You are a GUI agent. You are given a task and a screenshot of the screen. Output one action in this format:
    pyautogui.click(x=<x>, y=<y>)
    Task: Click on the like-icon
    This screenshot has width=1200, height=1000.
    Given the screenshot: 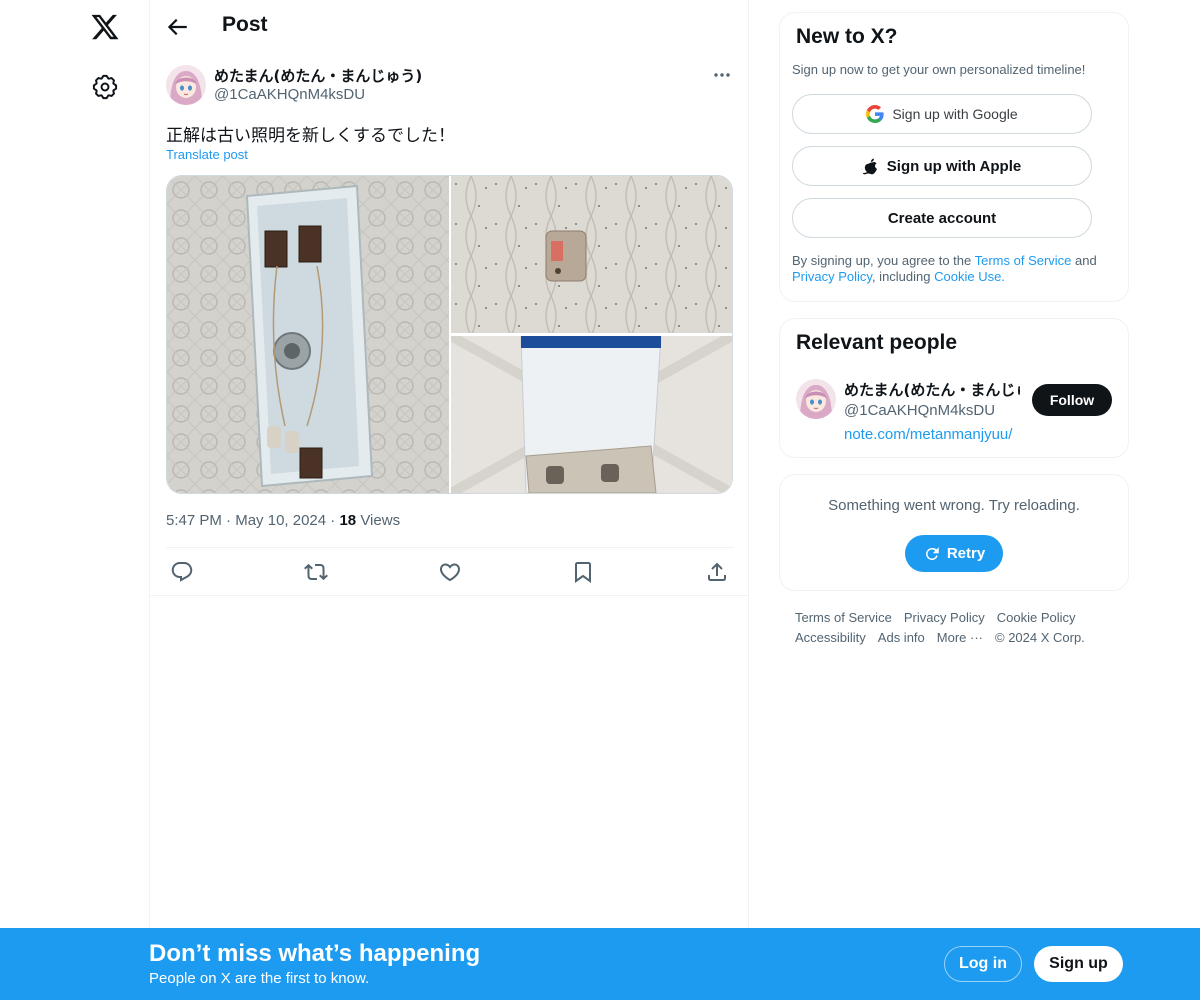 What is the action you would take?
    pyautogui.click(x=450, y=572)
    